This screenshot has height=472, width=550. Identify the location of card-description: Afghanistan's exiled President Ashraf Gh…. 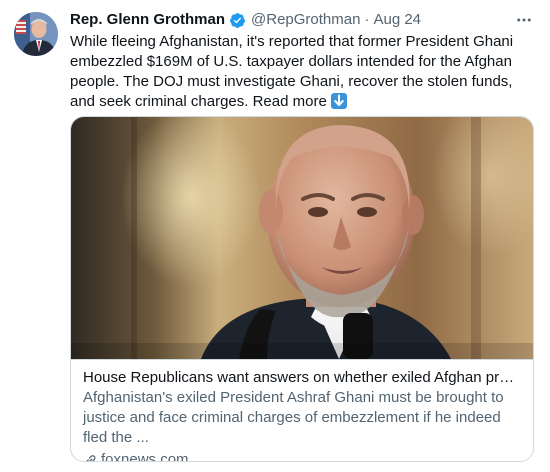
(302, 418).